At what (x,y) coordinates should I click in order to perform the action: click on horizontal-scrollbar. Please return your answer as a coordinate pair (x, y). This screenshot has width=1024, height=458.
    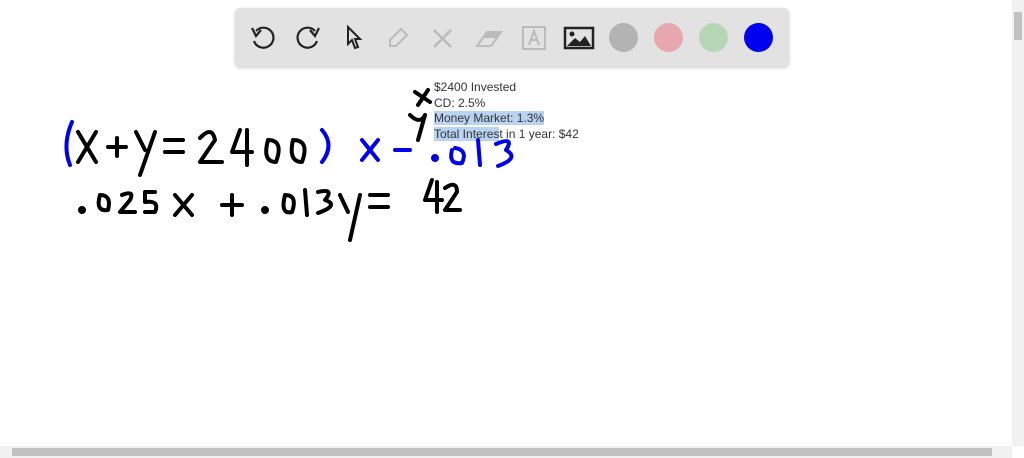
    Looking at the image, I should click on (506, 452).